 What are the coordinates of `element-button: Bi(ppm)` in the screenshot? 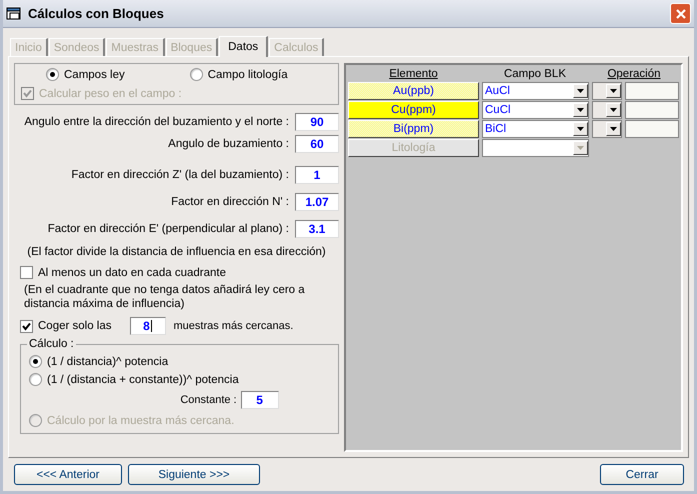 It's located at (413, 129).